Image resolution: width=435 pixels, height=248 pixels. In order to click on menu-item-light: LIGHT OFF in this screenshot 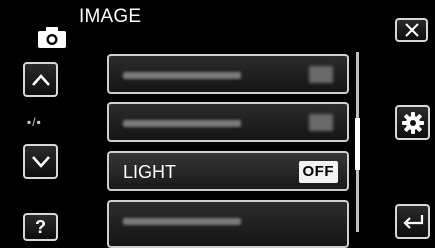, I will do `click(228, 171)`.